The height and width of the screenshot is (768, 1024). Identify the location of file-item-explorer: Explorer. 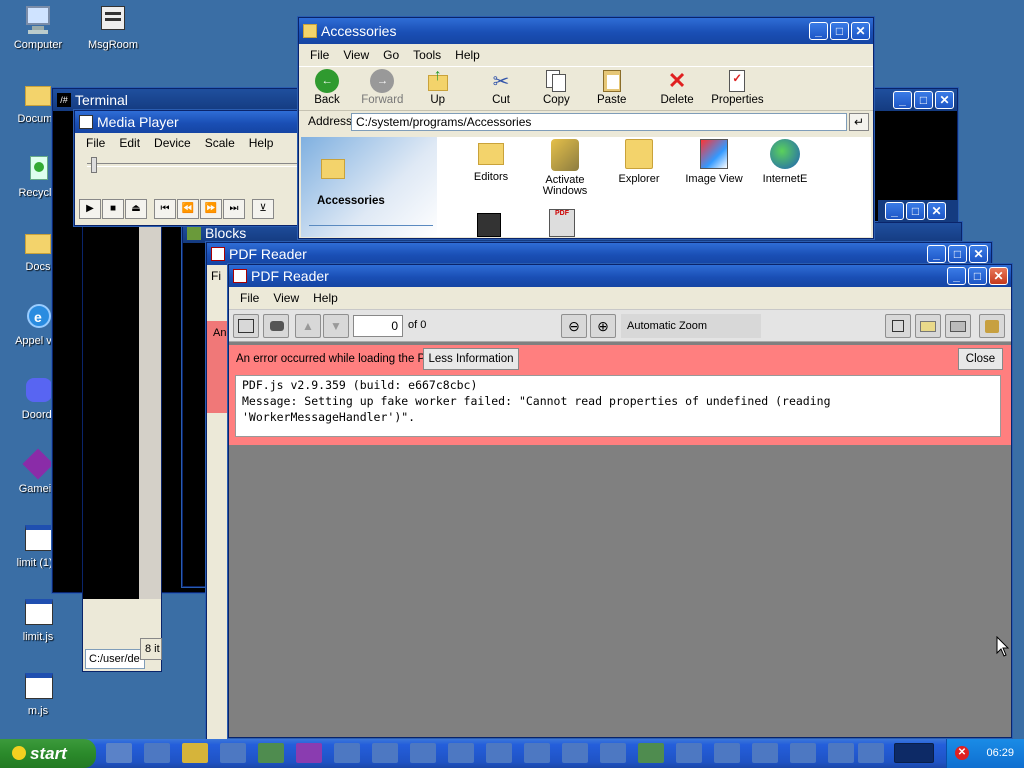
(639, 162).